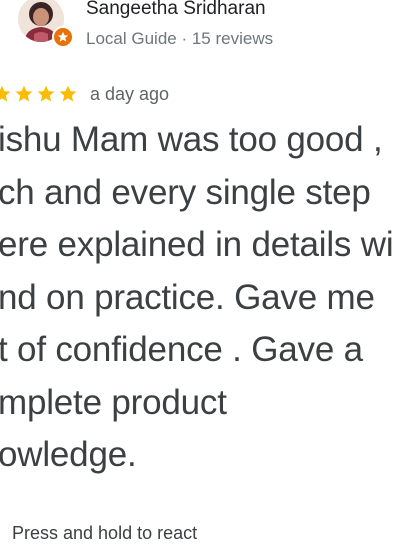  Describe the element at coordinates (130, 93) in the screenshot. I see `review-time: a day ago` at that location.